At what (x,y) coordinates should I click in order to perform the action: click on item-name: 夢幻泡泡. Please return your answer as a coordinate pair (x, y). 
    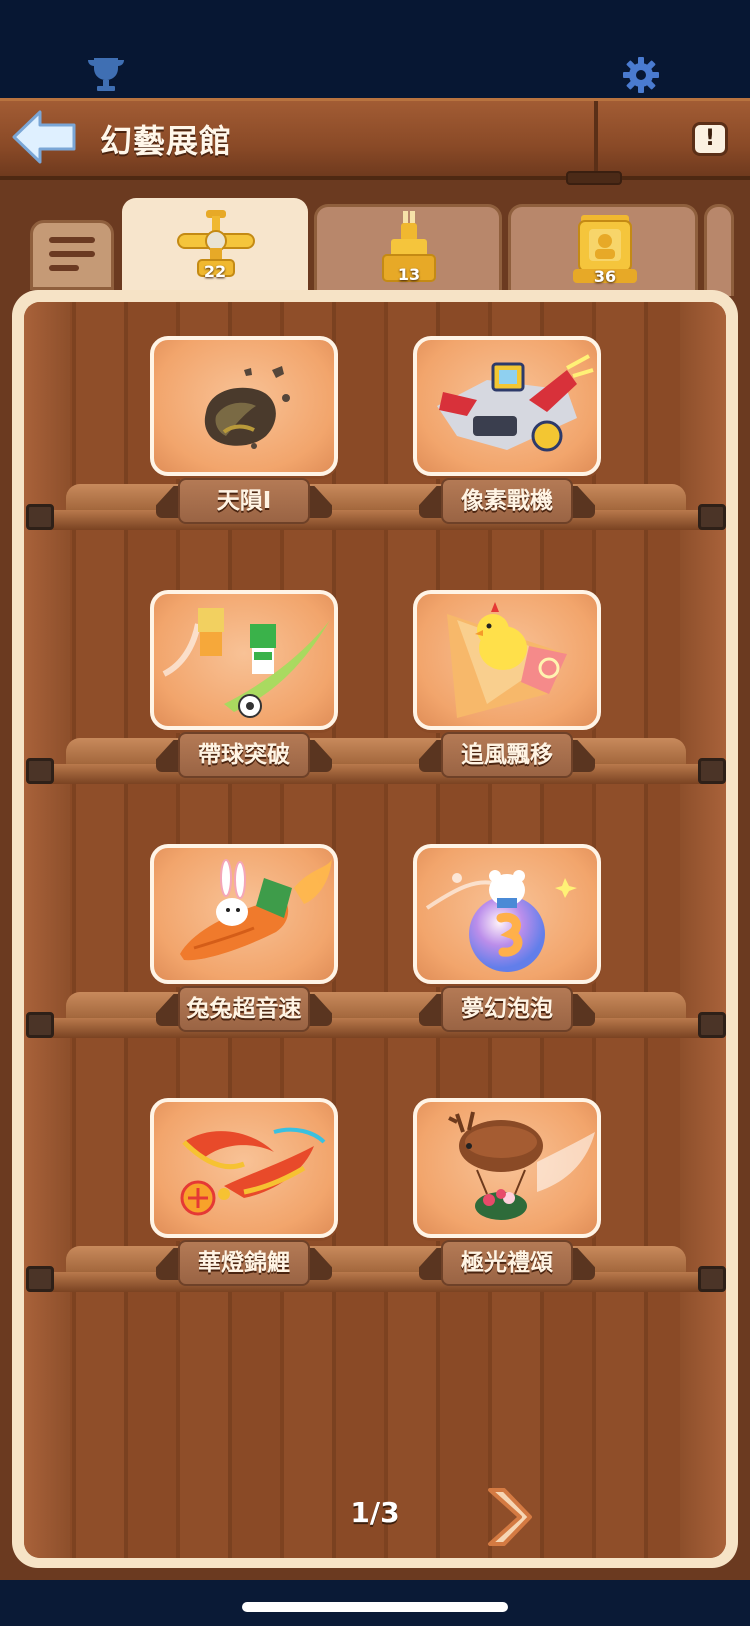
    Looking at the image, I should click on (507, 1009).